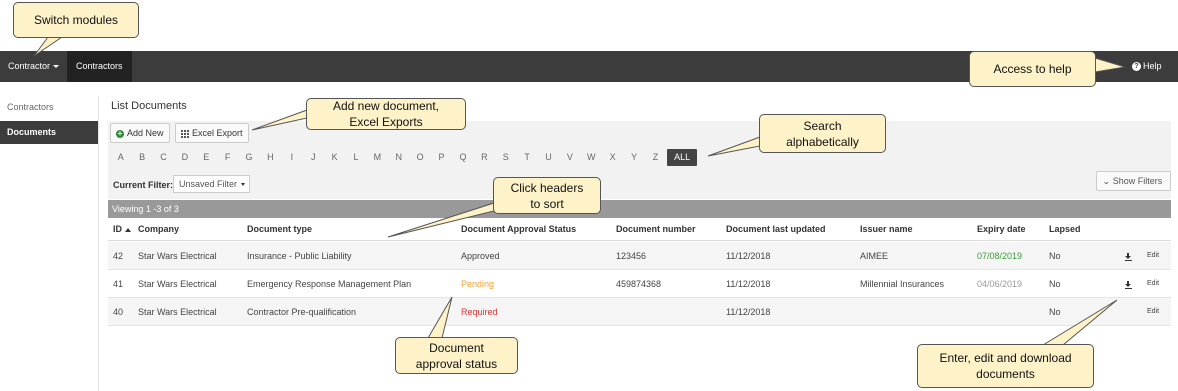  Describe the element at coordinates (334, 157) in the screenshot. I see `letter-filter-k: K` at that location.